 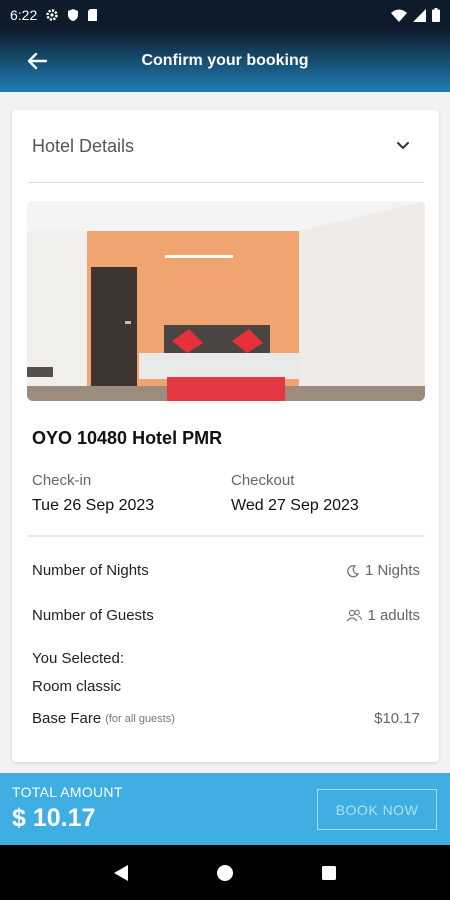 I want to click on room-type-row: Room classic, so click(x=226, y=686).